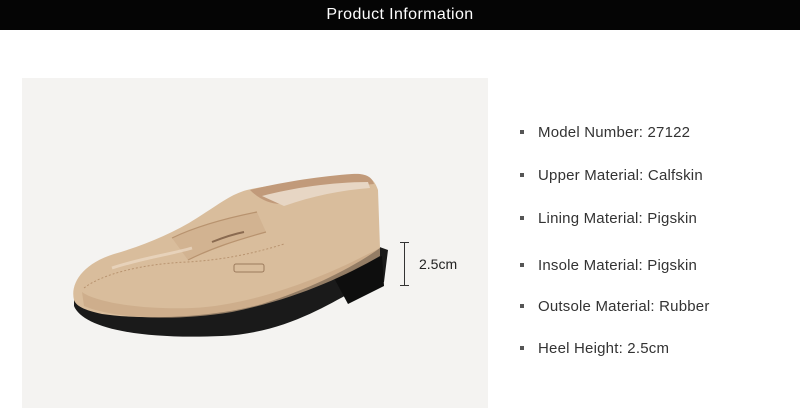 The width and height of the screenshot is (800, 410). Describe the element at coordinates (618, 265) in the screenshot. I see `spec-label: Insole Material: Pigskin` at that location.